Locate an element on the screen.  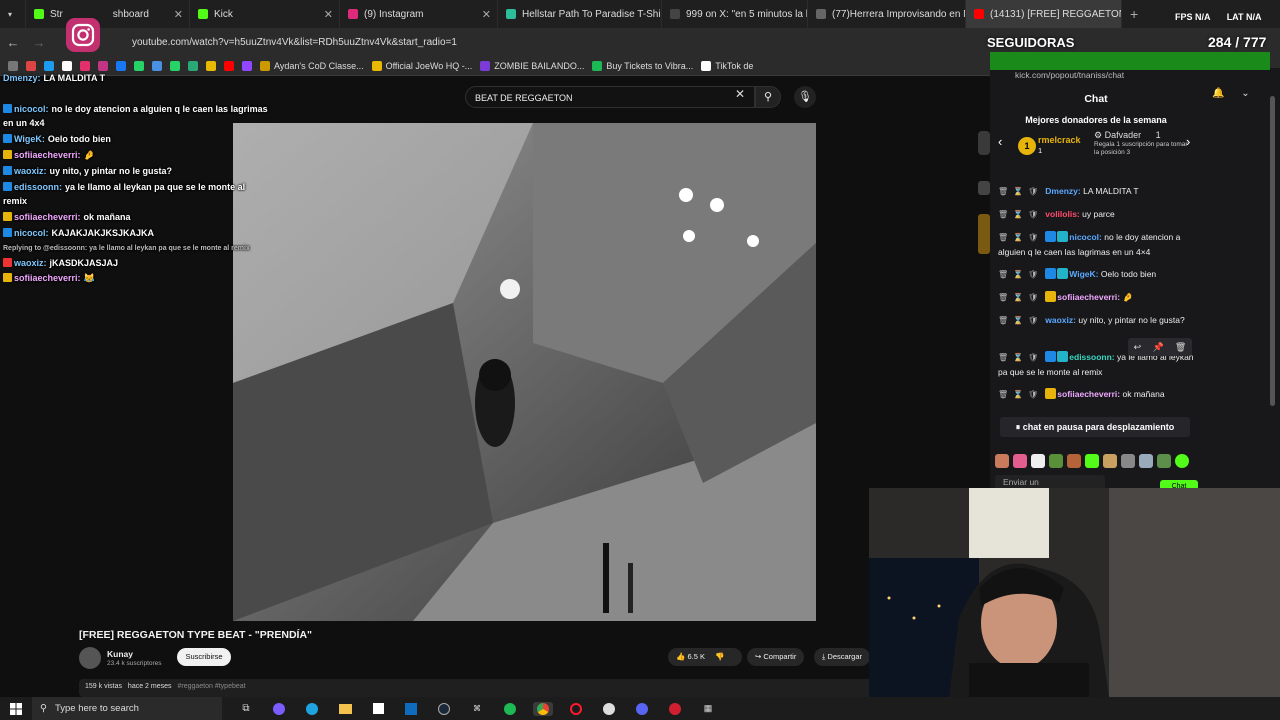
chevron-down-icon: ⌄ is located at coordinates (1245, 93).